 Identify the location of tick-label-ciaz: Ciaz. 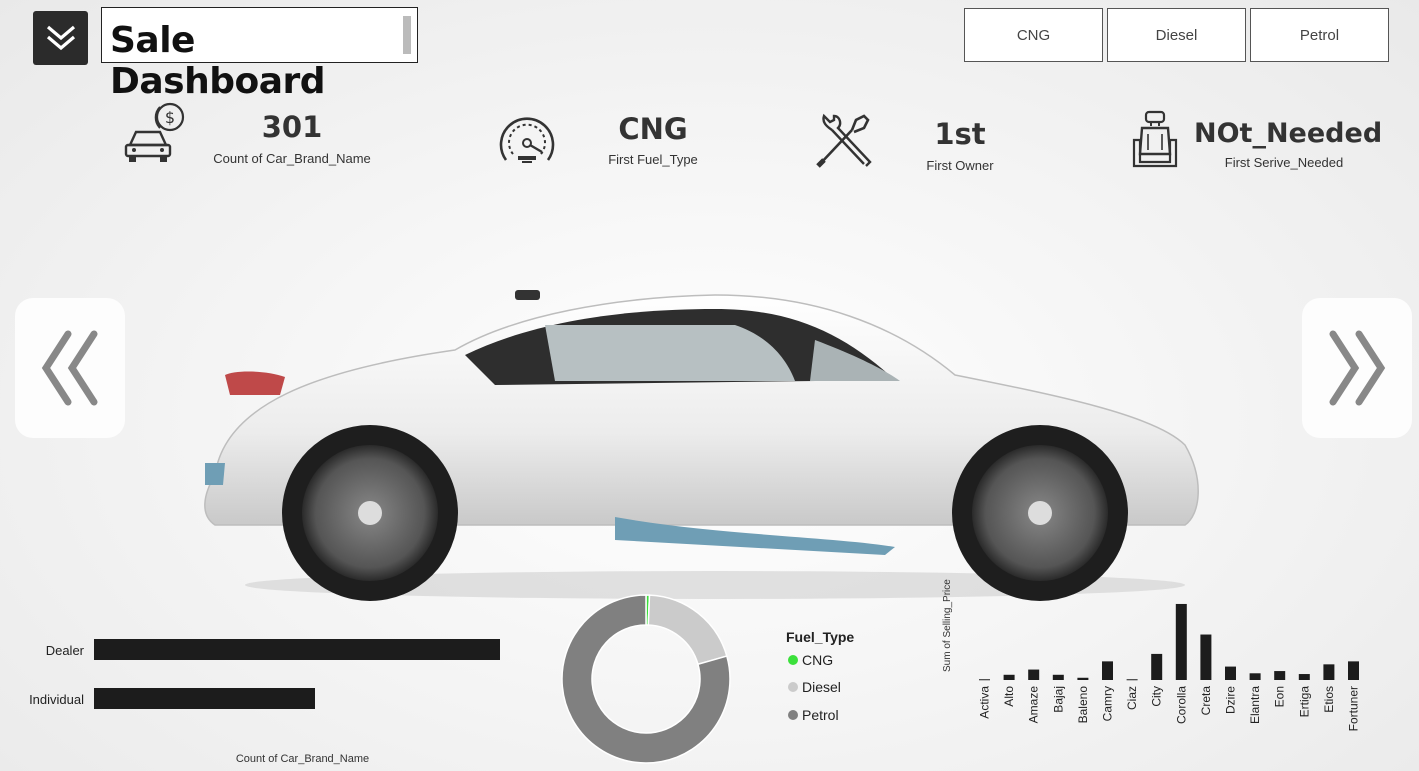
(1132, 698).